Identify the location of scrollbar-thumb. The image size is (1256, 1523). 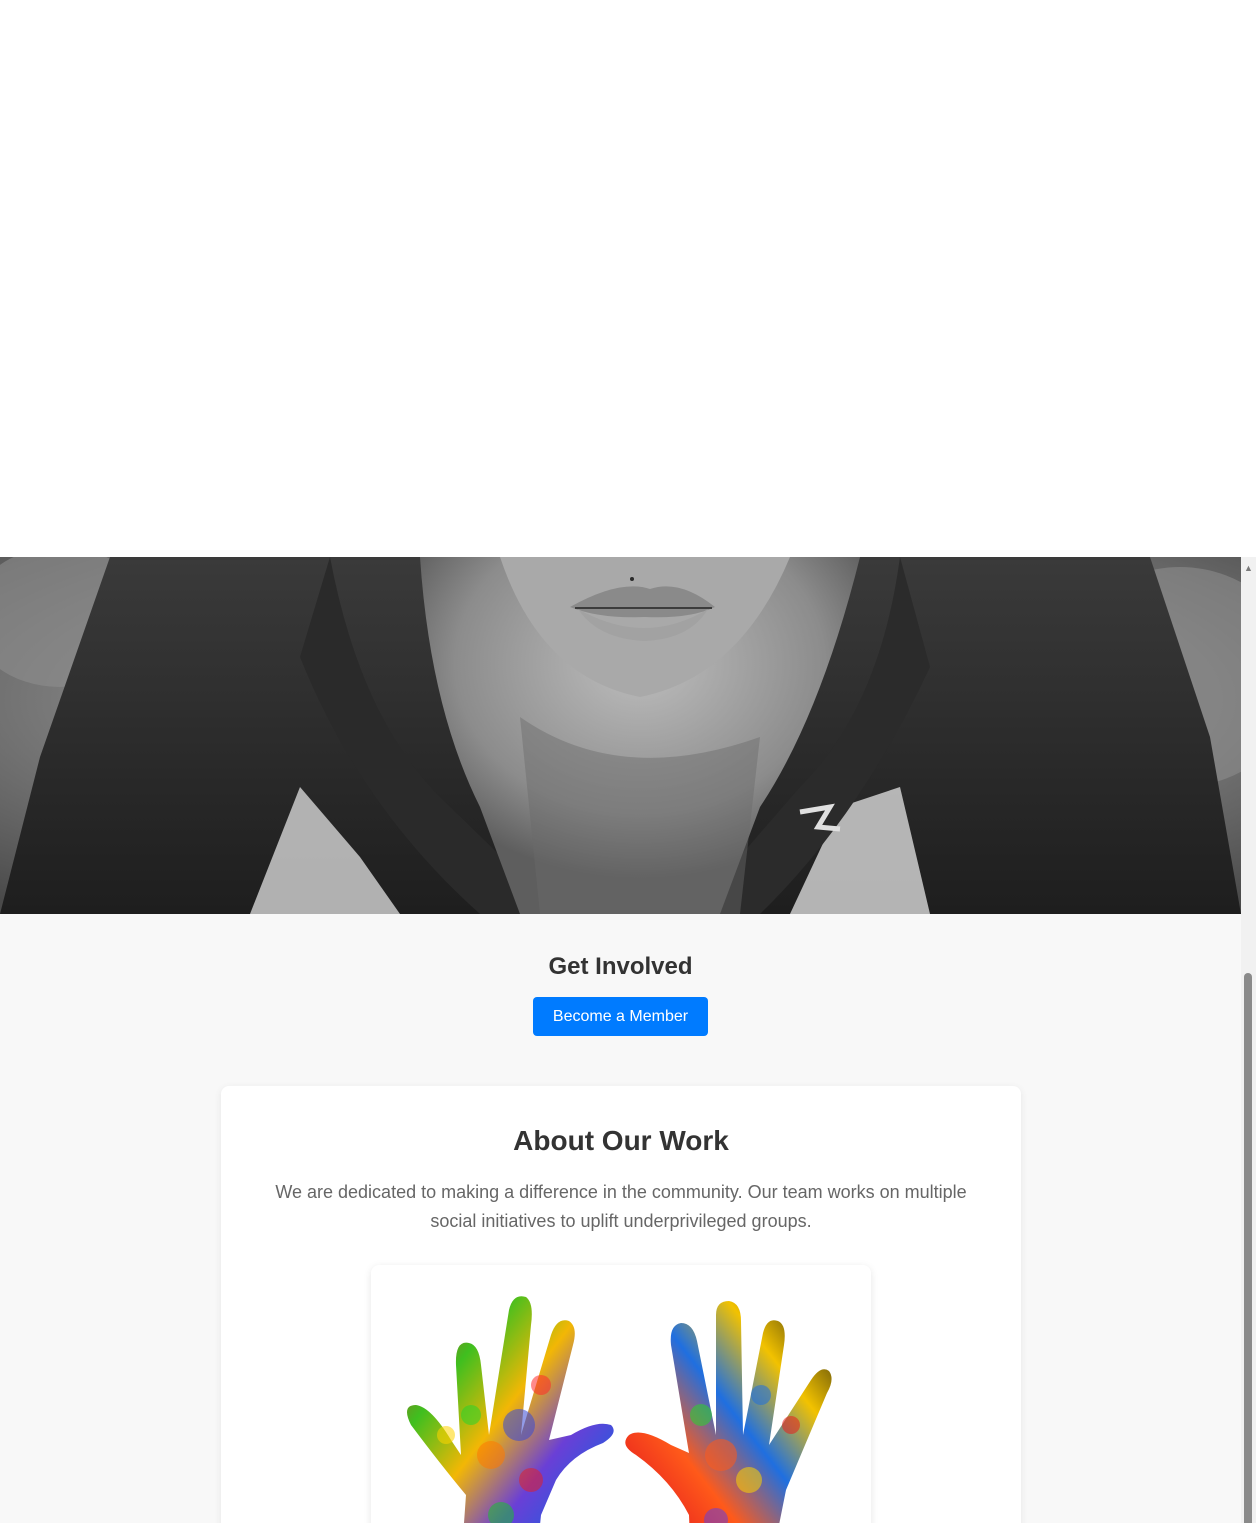
(1248, 1248).